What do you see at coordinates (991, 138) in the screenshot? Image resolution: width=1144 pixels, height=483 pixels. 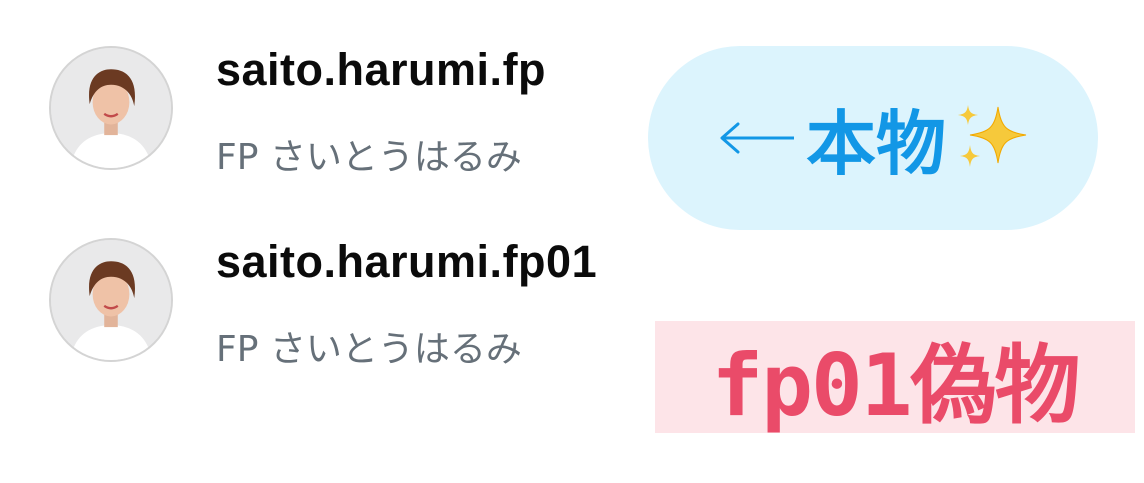 I see `sparkles-icon` at bounding box center [991, 138].